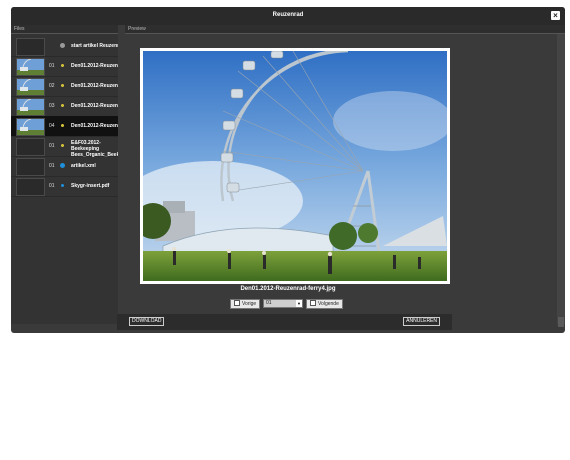 The height and width of the screenshot is (460, 570). I want to click on previous-label: Vorige, so click(249, 304).